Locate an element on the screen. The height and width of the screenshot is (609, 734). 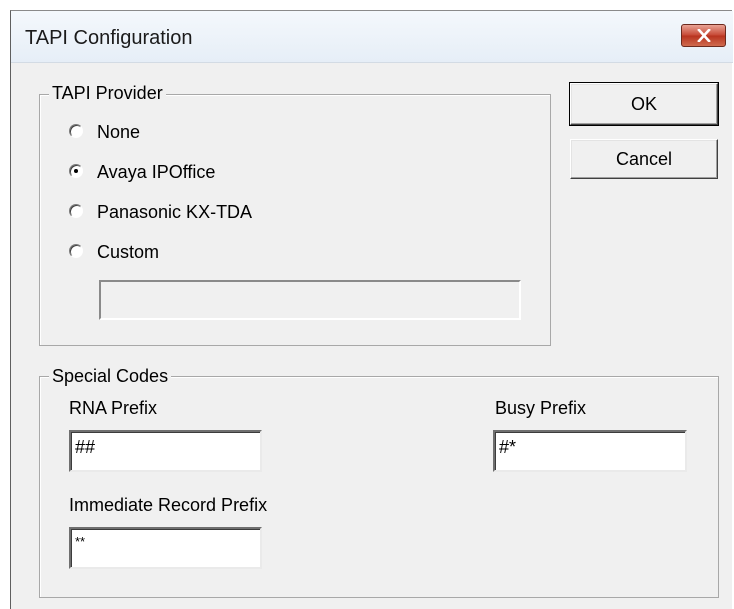
radio-panasonic-kx-tda-label: Panasonic KX-TDA is located at coordinates (175, 212).